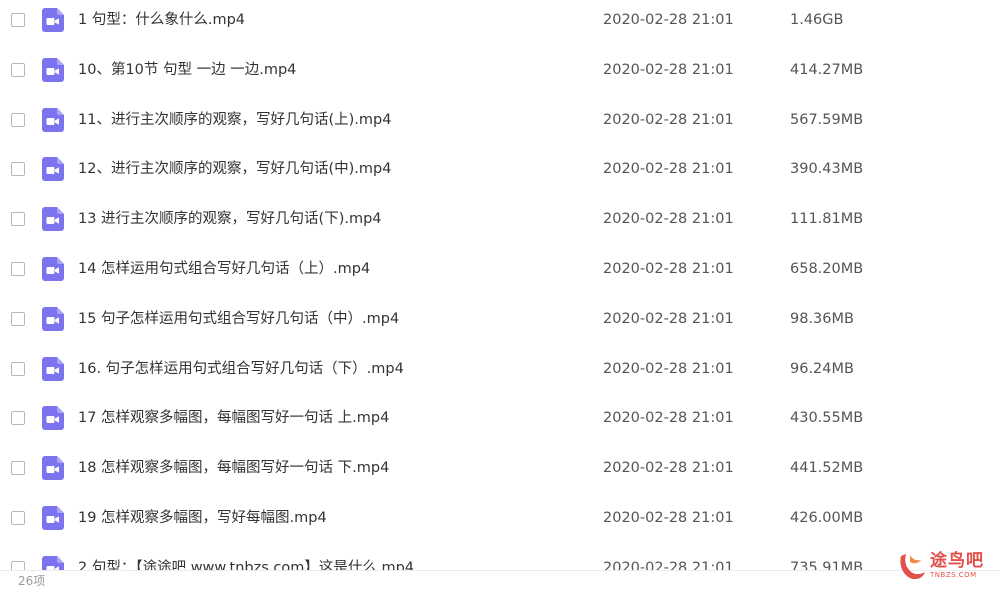 The width and height of the screenshot is (1000, 589). Describe the element at coordinates (500, 579) in the screenshot. I see `status-bar: 26项` at that location.